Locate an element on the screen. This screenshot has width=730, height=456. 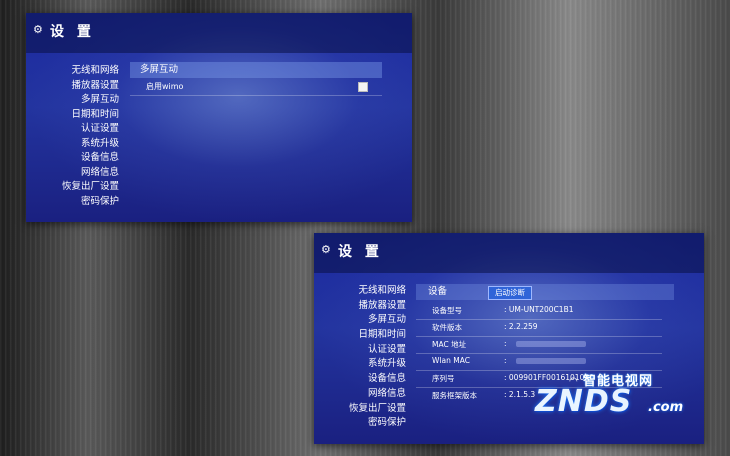
watermark-suffix: .com is located at coordinates (666, 407).